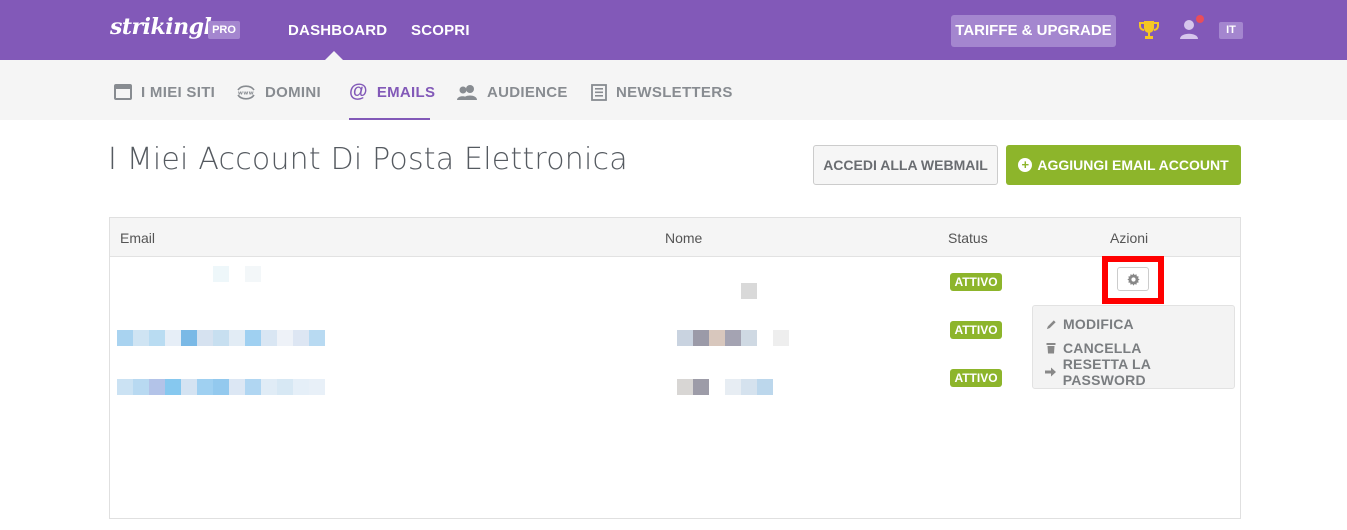 The height and width of the screenshot is (530, 1347). I want to click on arrow-right-icon, so click(1051, 372).